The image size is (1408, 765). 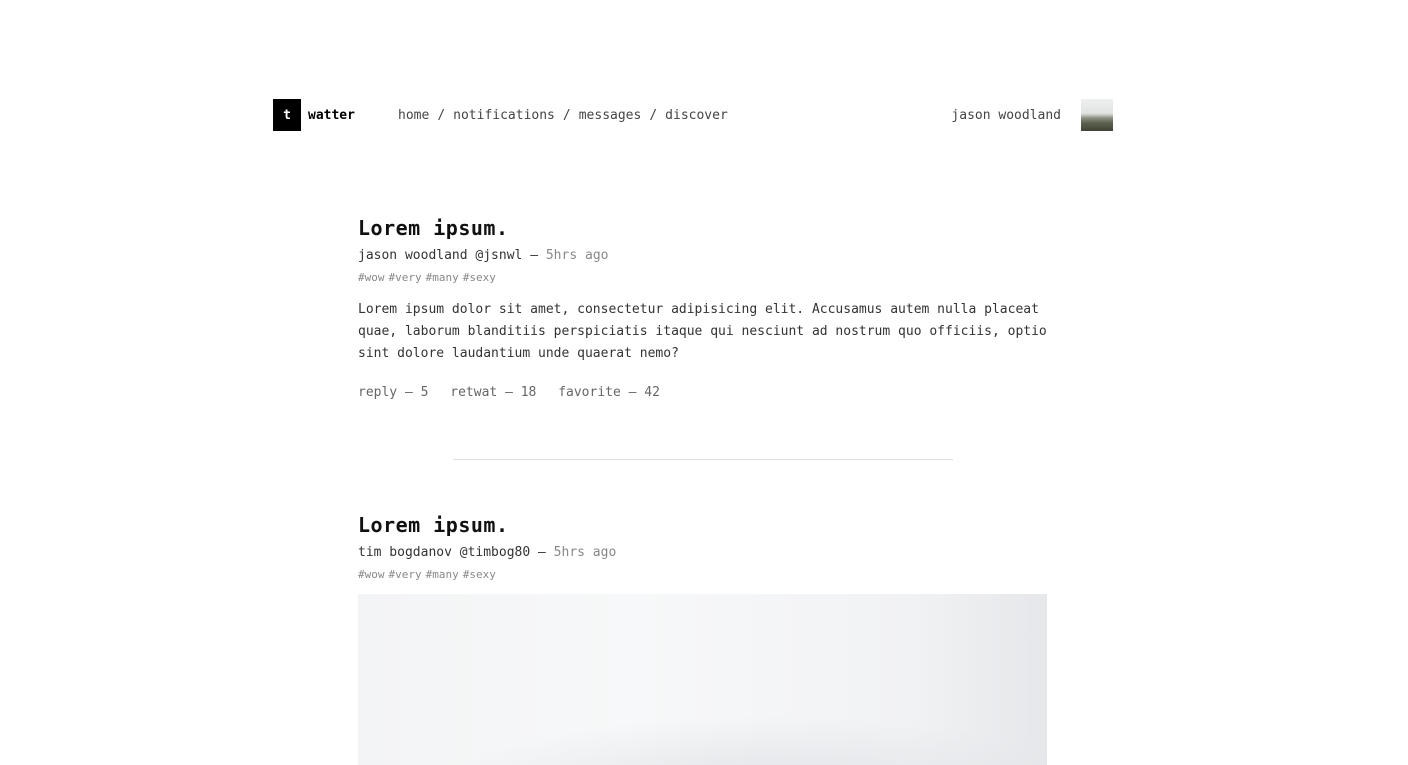 I want to click on avatar, so click(x=1097, y=115).